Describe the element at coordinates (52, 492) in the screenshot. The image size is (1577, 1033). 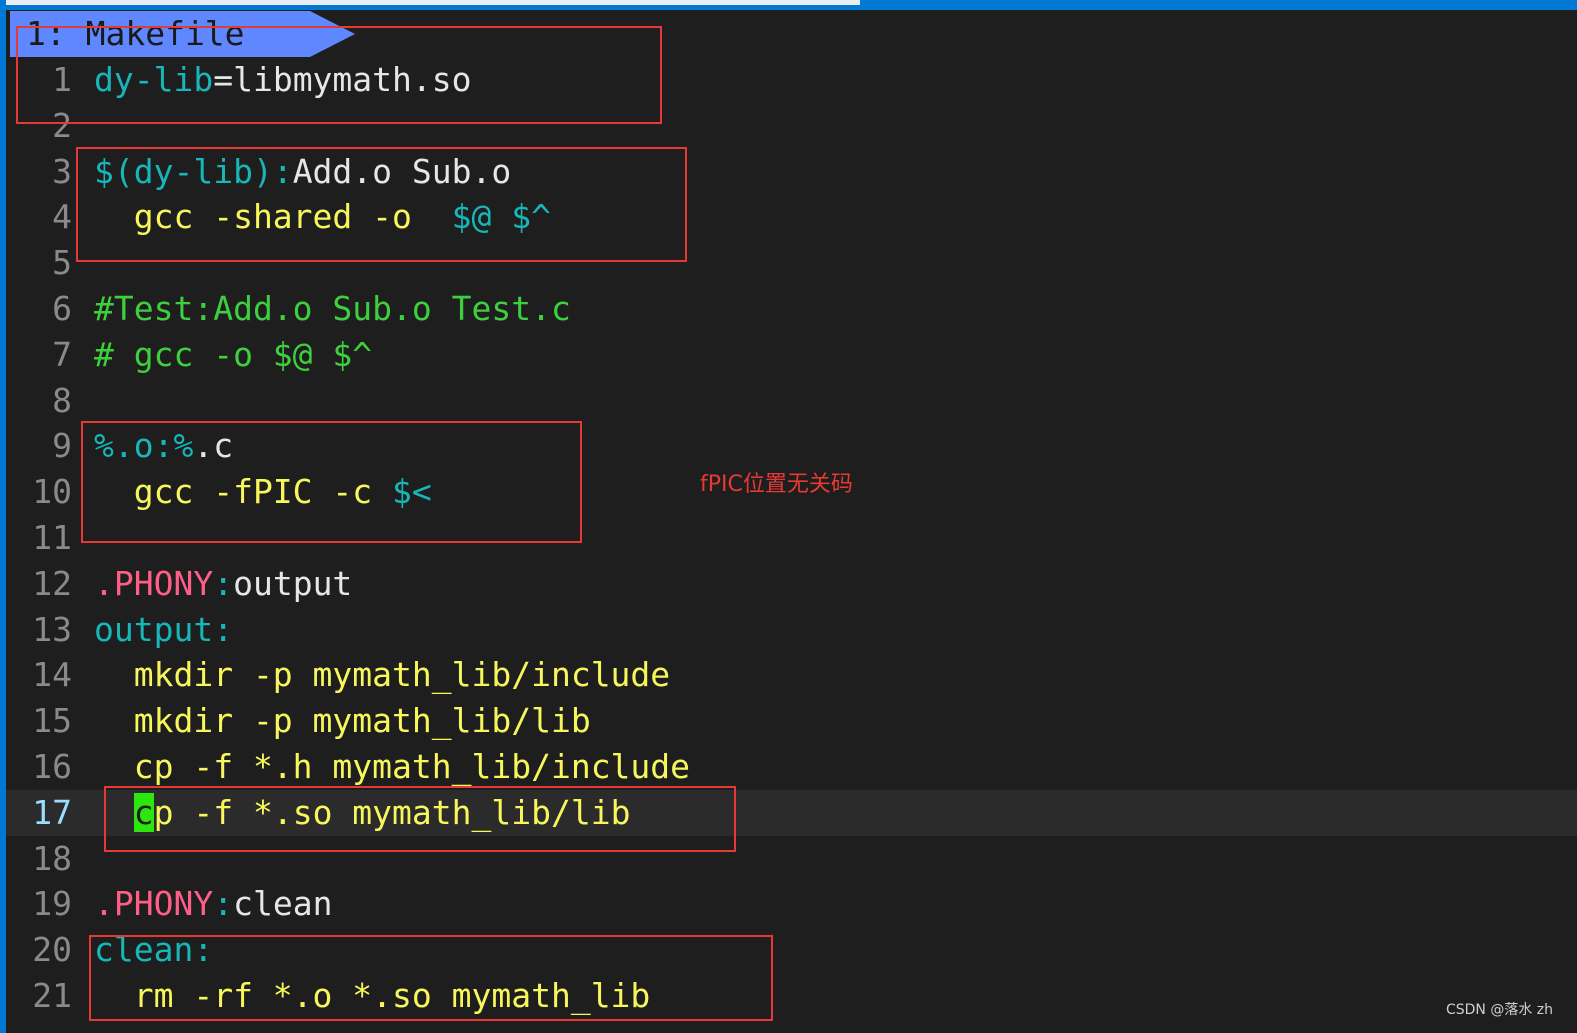
I see `line-number: 10` at that location.